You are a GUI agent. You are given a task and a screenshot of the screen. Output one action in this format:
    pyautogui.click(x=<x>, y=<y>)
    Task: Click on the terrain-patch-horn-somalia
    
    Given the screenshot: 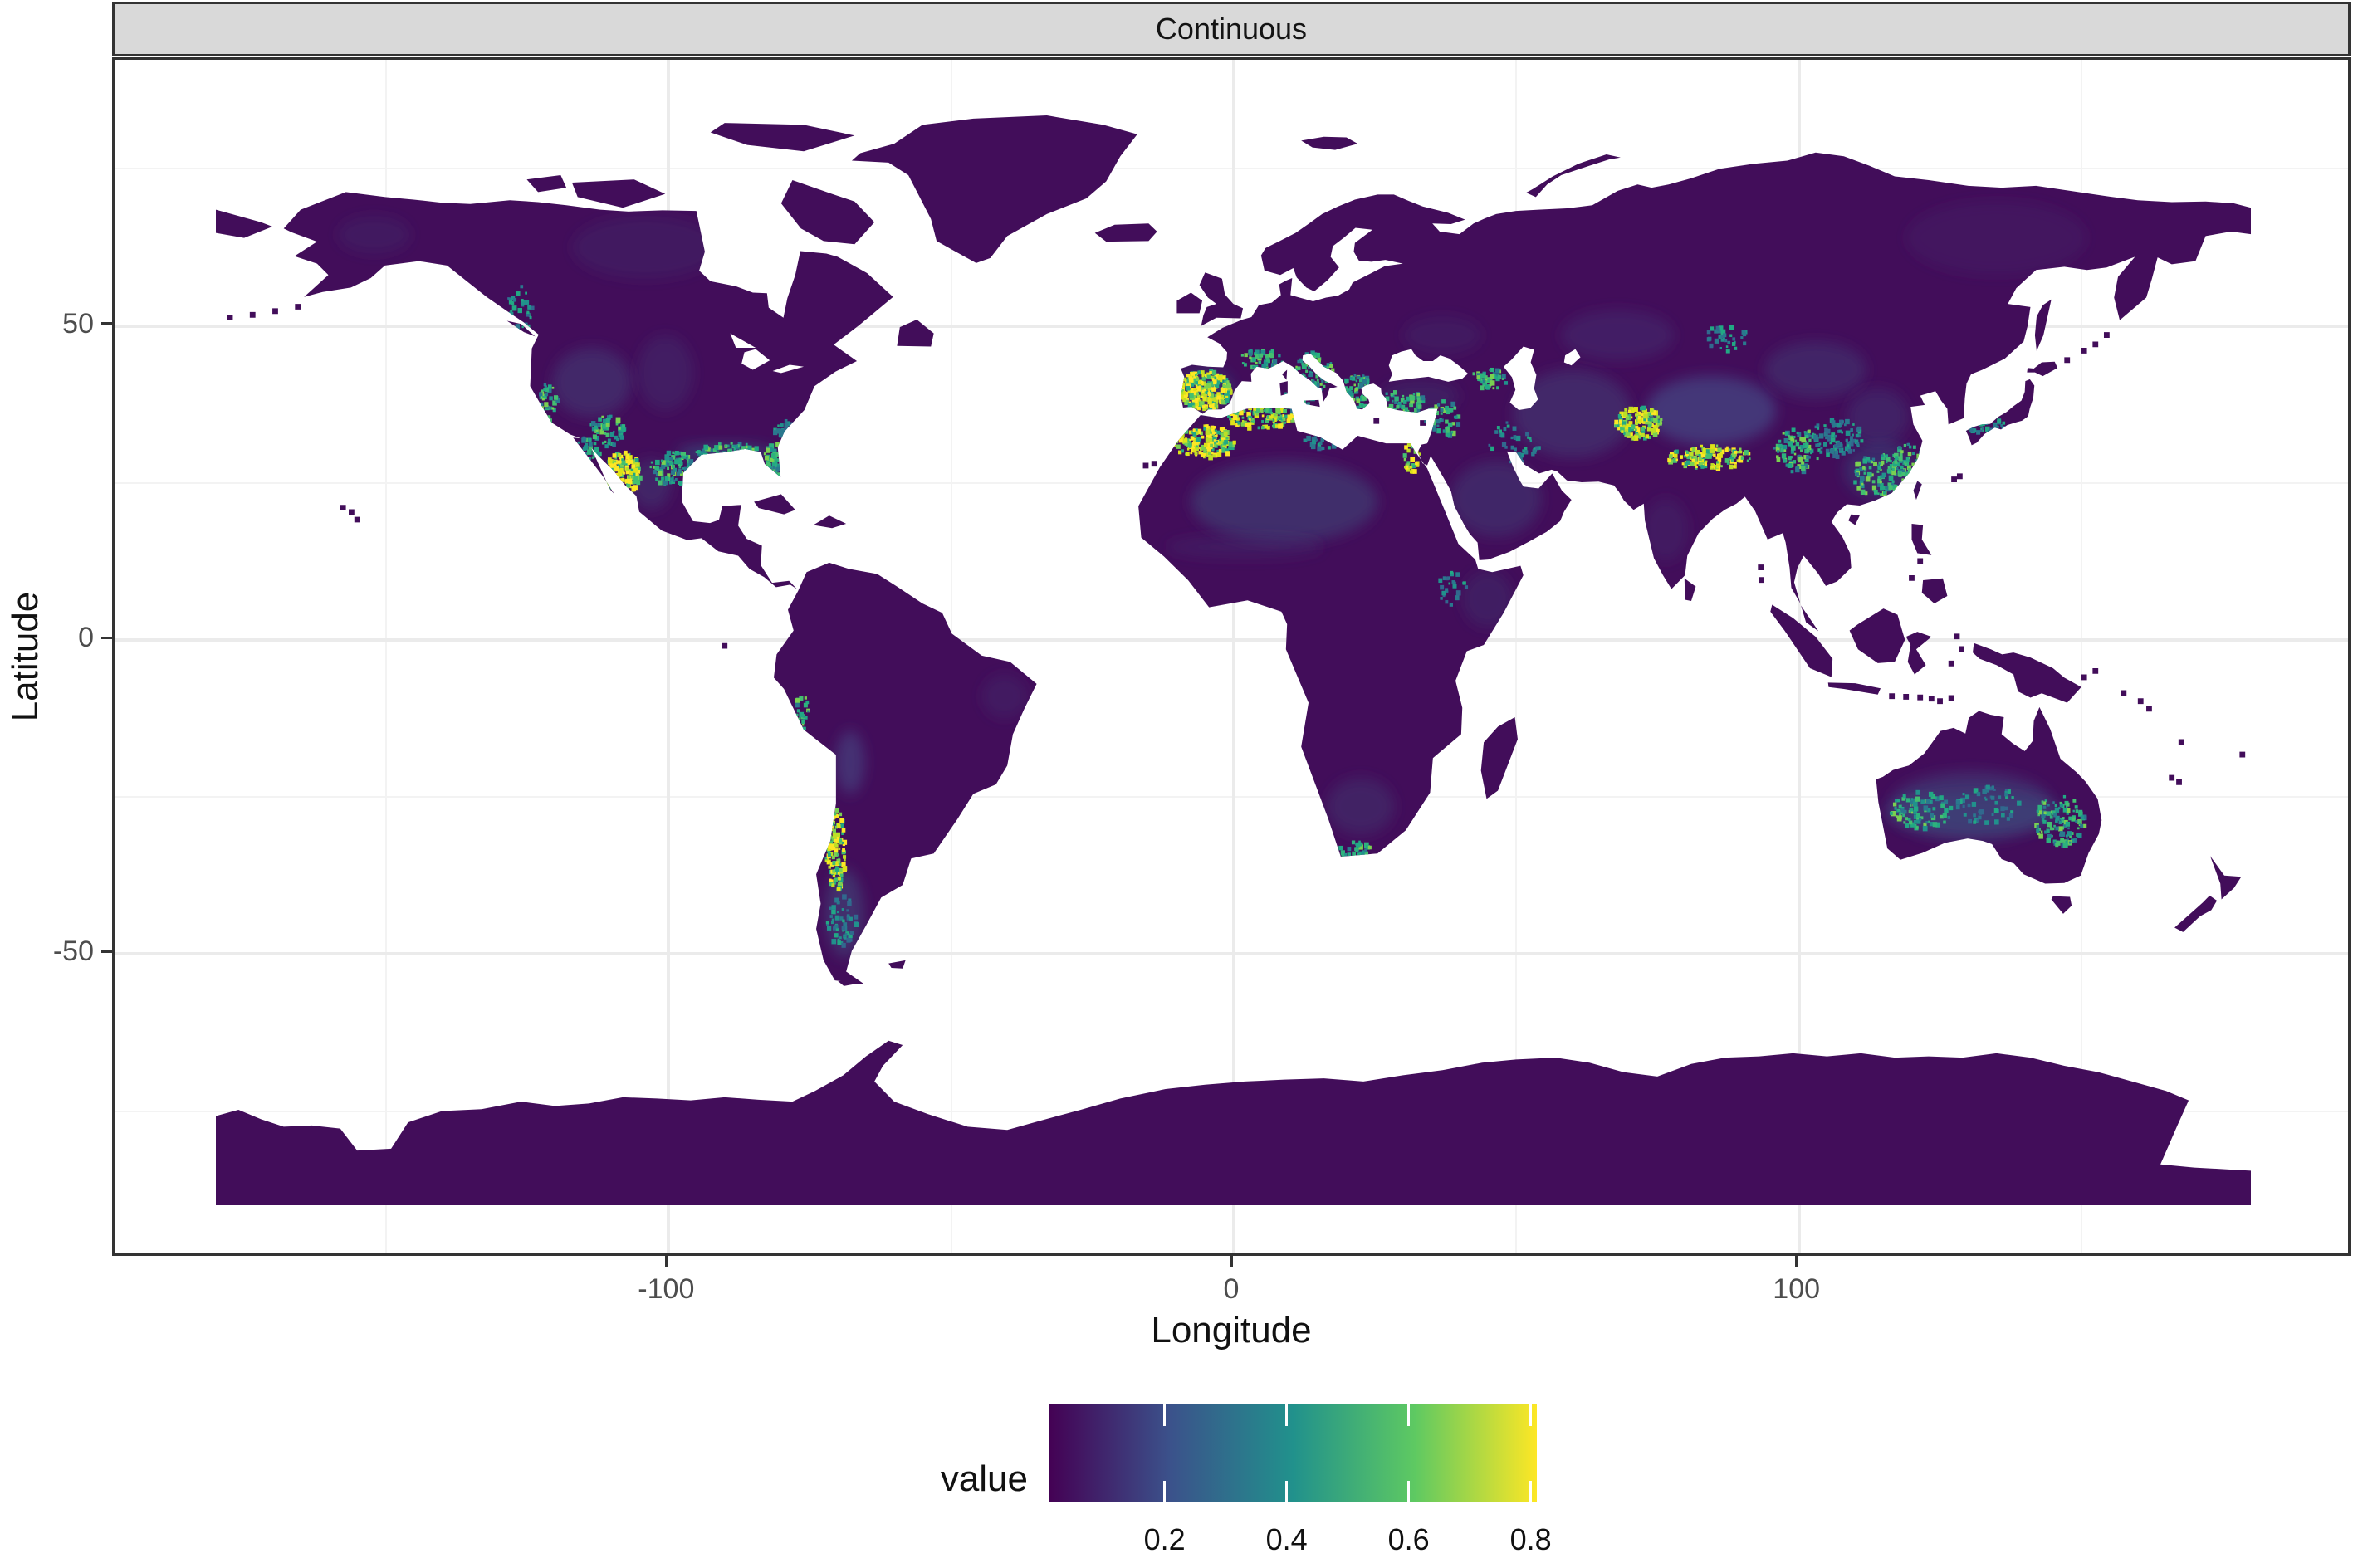 What is the action you would take?
    pyautogui.click(x=1488, y=599)
    